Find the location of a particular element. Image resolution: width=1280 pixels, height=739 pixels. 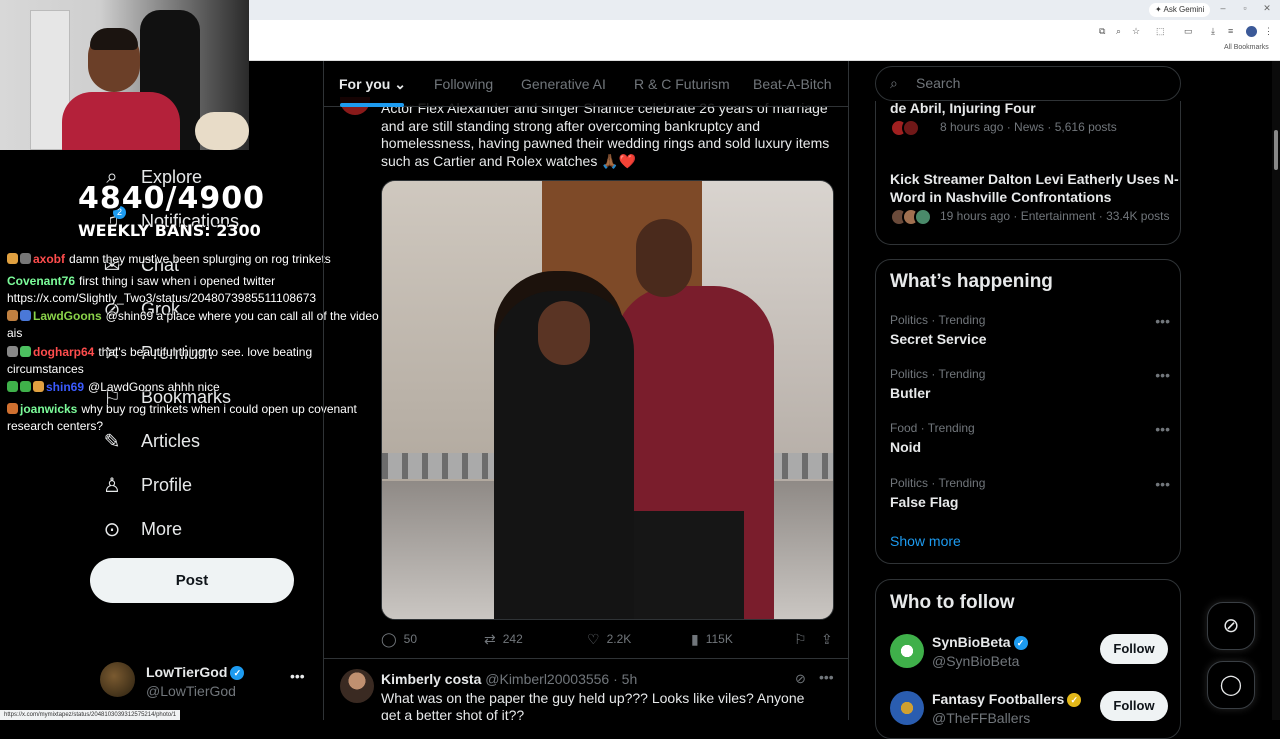

news-avatars is located at coordinates (913, 217).